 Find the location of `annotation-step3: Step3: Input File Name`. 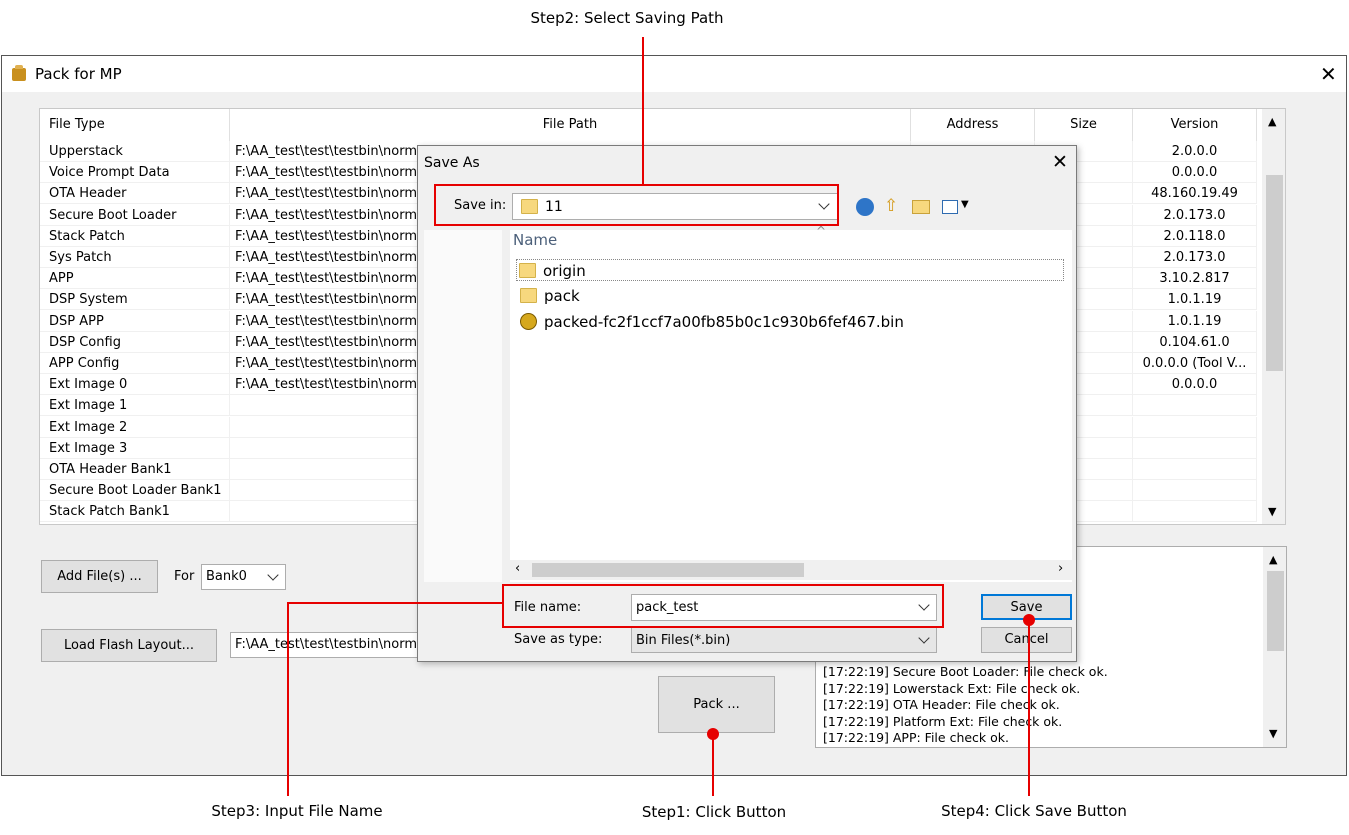

annotation-step3: Step3: Input File Name is located at coordinates (297, 811).